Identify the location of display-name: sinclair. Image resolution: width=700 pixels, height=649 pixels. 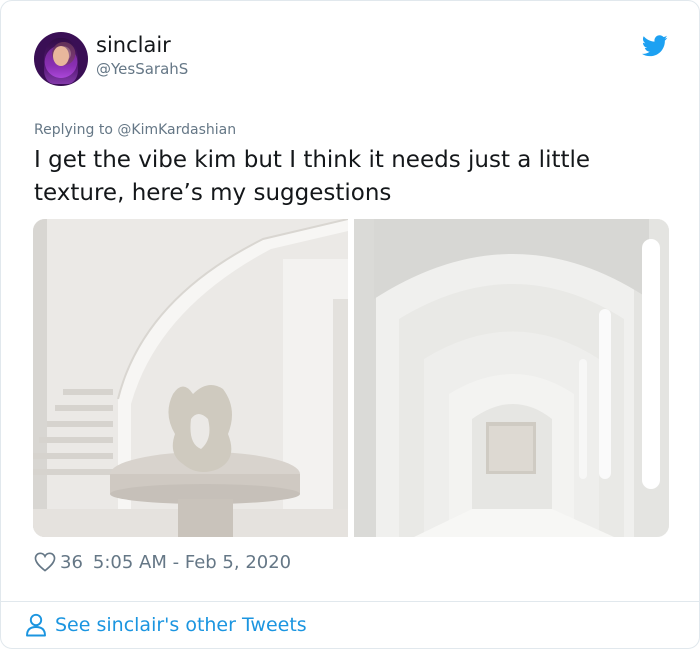
(133, 45).